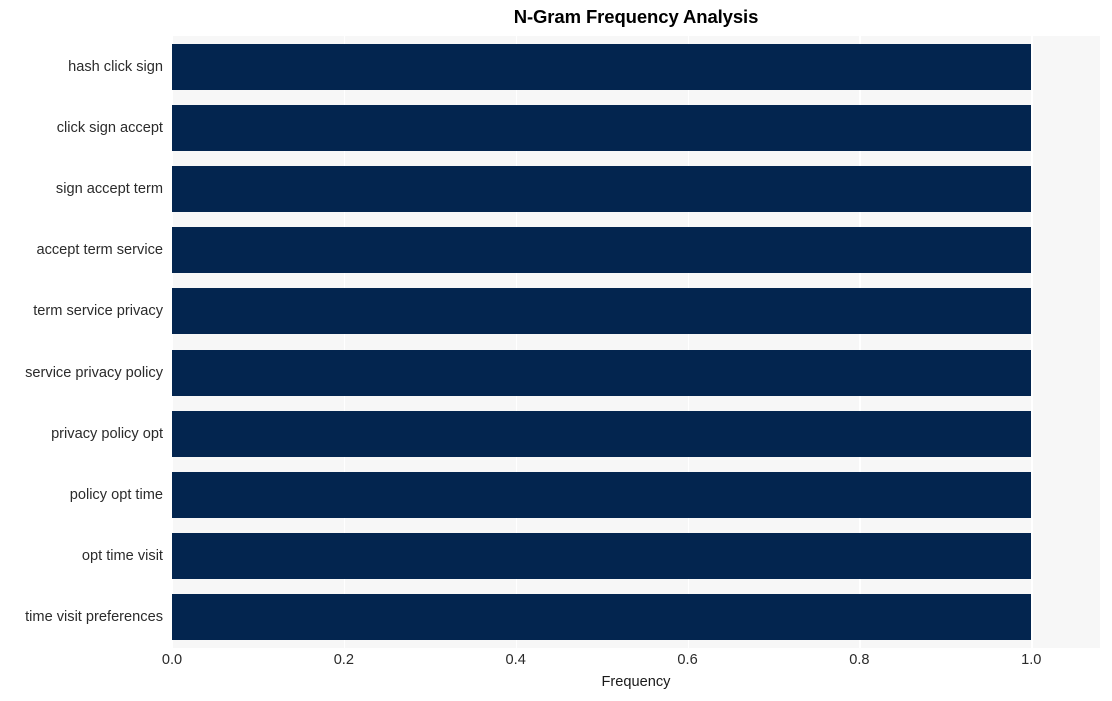 The image size is (1112, 701). What do you see at coordinates (107, 433) in the screenshot?
I see `y-tick-label: privacy policy opt` at bounding box center [107, 433].